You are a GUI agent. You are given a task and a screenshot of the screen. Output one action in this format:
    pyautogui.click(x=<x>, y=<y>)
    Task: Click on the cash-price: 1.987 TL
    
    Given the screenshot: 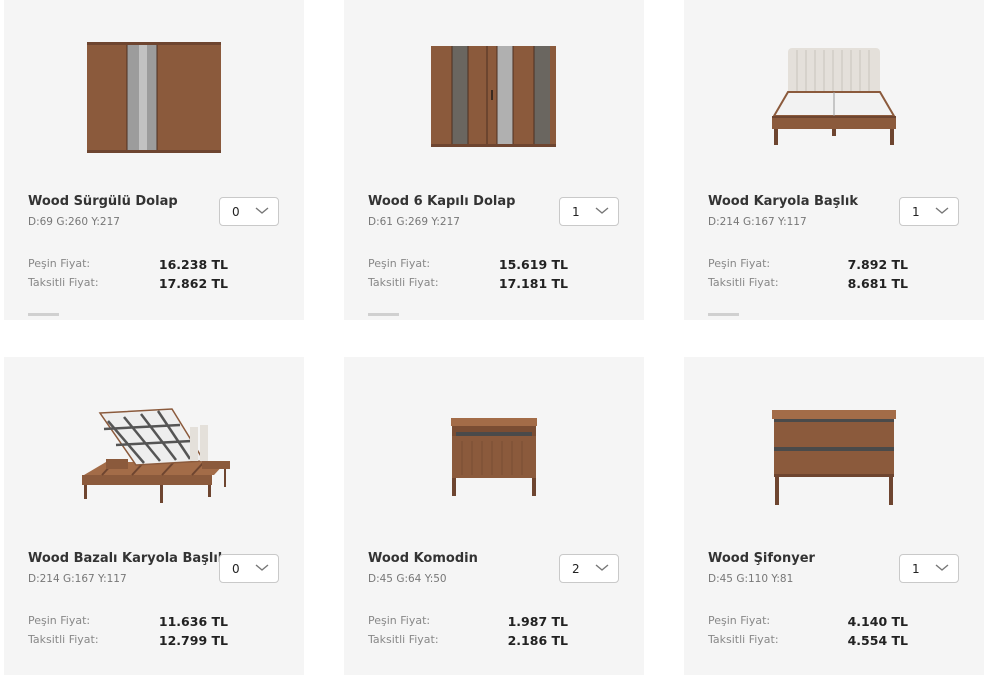 What is the action you would take?
    pyautogui.click(x=537, y=621)
    